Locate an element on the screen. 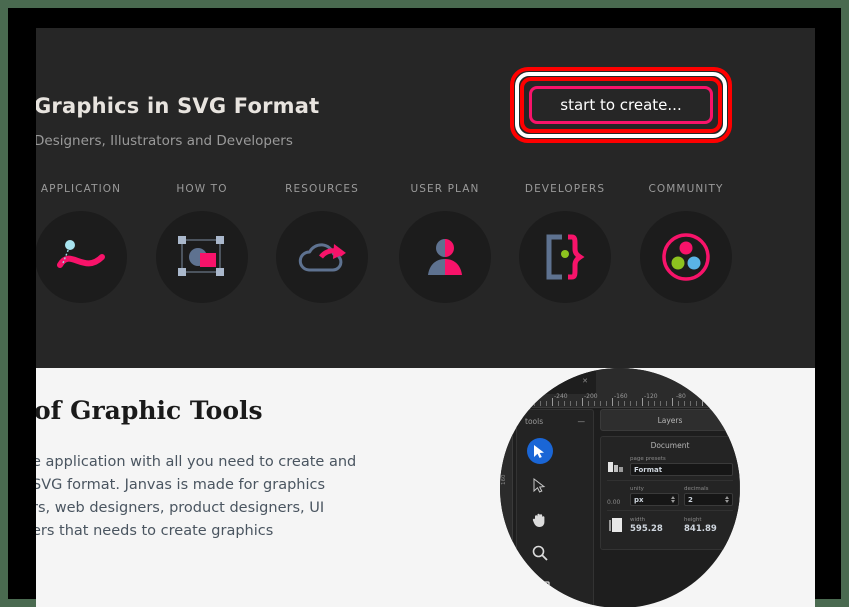  nav-label-application: APPLICATION is located at coordinates (81, 189).